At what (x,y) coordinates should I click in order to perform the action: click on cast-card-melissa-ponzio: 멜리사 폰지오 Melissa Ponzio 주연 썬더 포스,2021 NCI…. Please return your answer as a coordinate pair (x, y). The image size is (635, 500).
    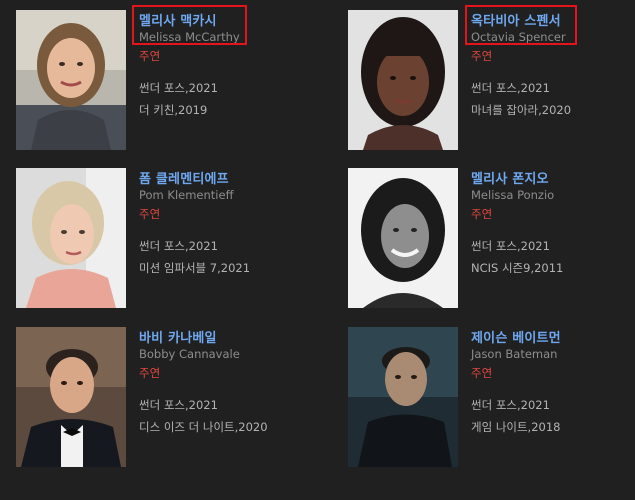
    Looking at the image, I should click on (491, 238).